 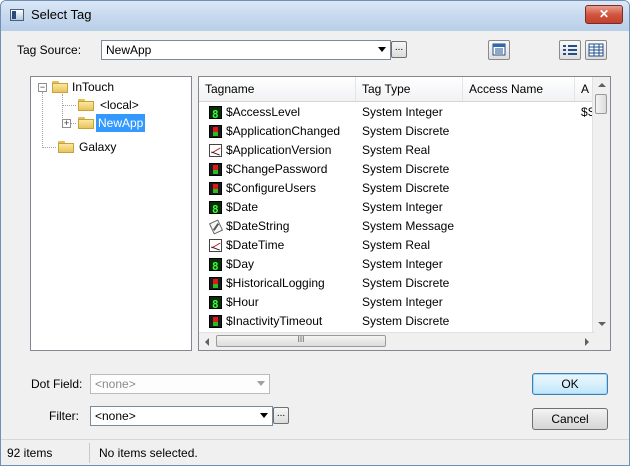 What do you see at coordinates (277, 89) in the screenshot?
I see `column-header-tagname: Tagname` at bounding box center [277, 89].